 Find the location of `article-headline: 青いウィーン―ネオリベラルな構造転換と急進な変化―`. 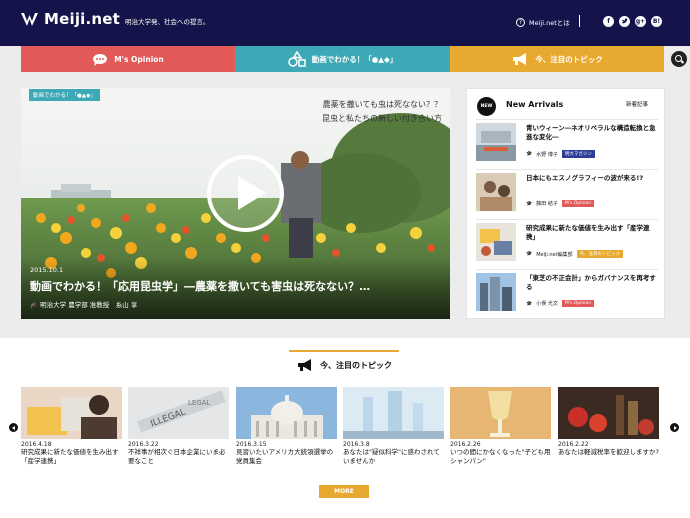

article-headline: 青いウィーン―ネオリベラルな構造転換と急進な変化― is located at coordinates (592, 133).